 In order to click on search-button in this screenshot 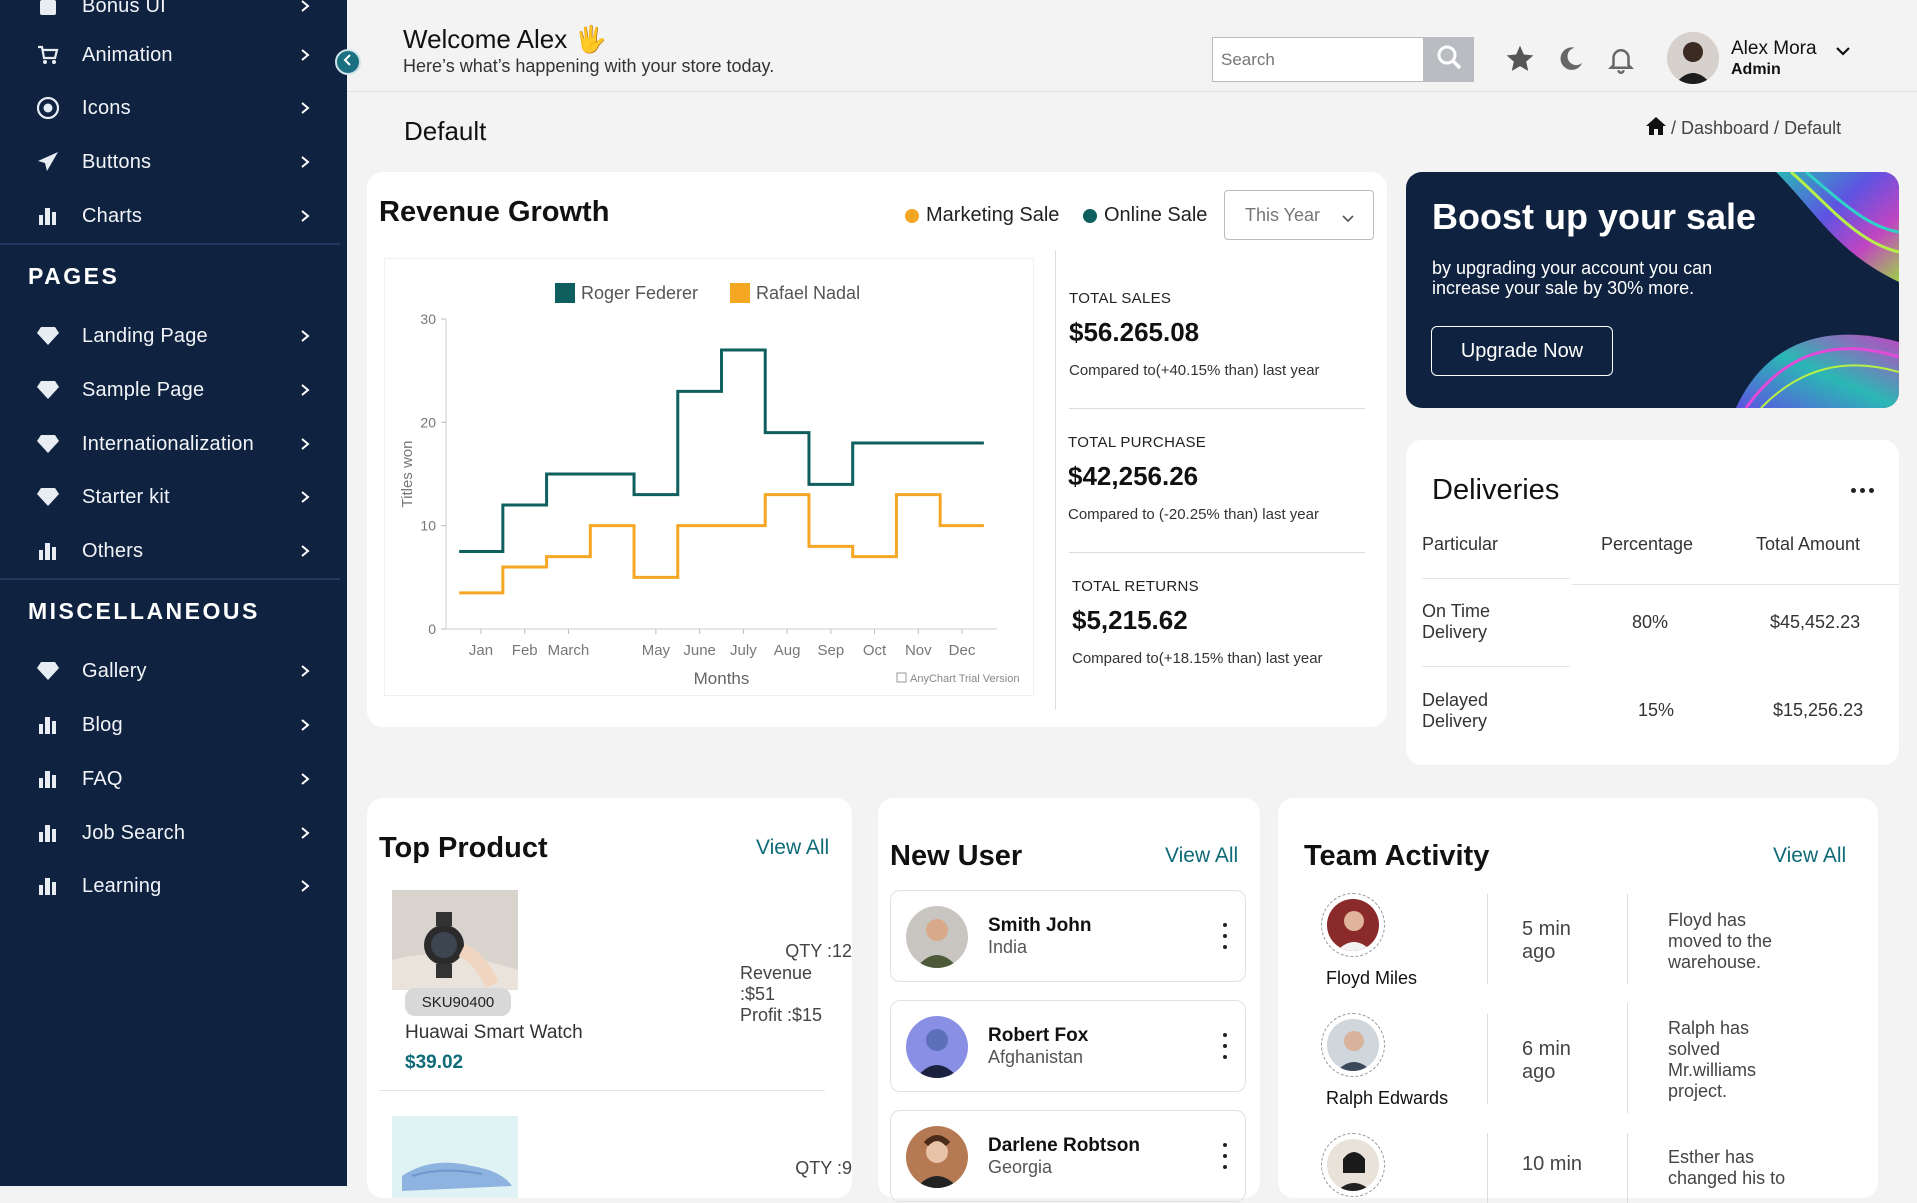, I will do `click(1449, 59)`.